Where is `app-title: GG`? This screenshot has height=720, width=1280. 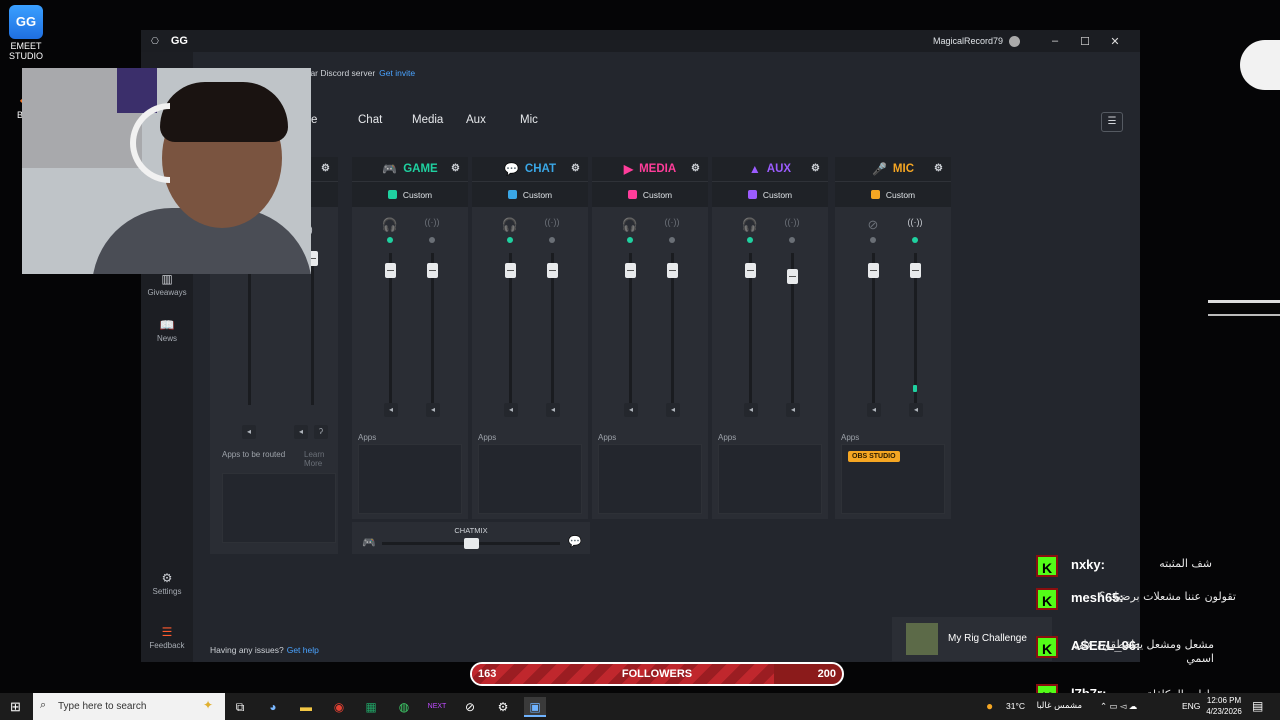
app-title: GG is located at coordinates (179, 41).